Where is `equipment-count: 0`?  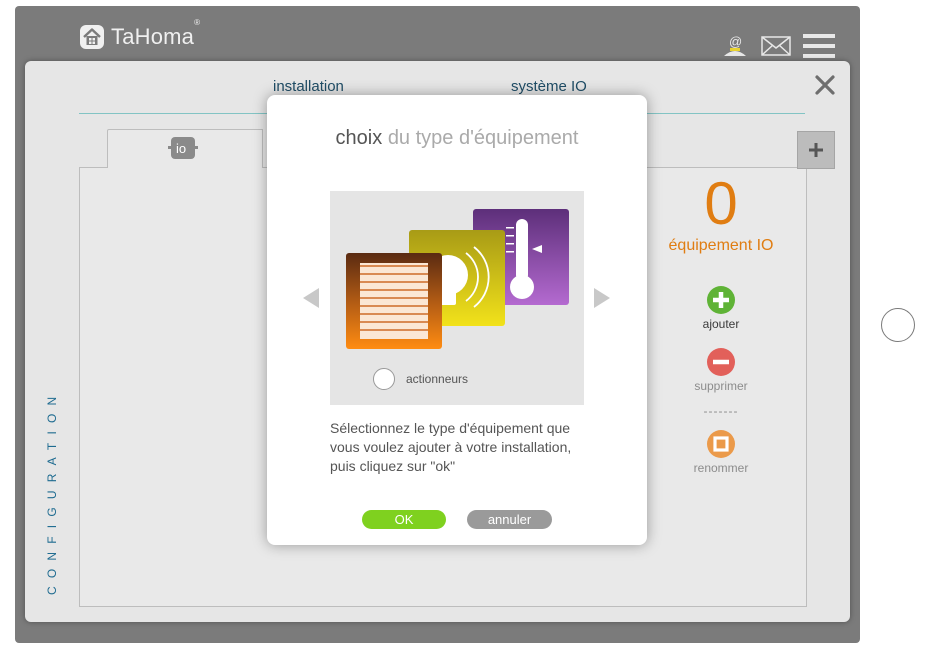 equipment-count: 0 is located at coordinates (721, 203).